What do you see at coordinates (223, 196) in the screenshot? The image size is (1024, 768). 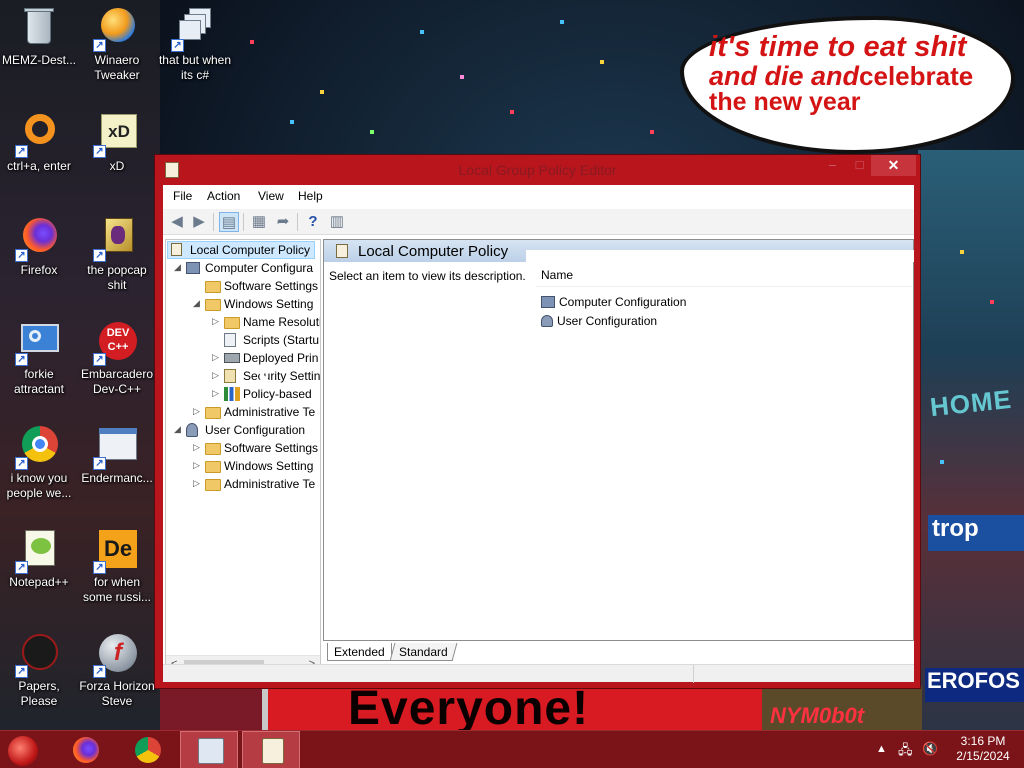 I see `menu-action: Action` at bounding box center [223, 196].